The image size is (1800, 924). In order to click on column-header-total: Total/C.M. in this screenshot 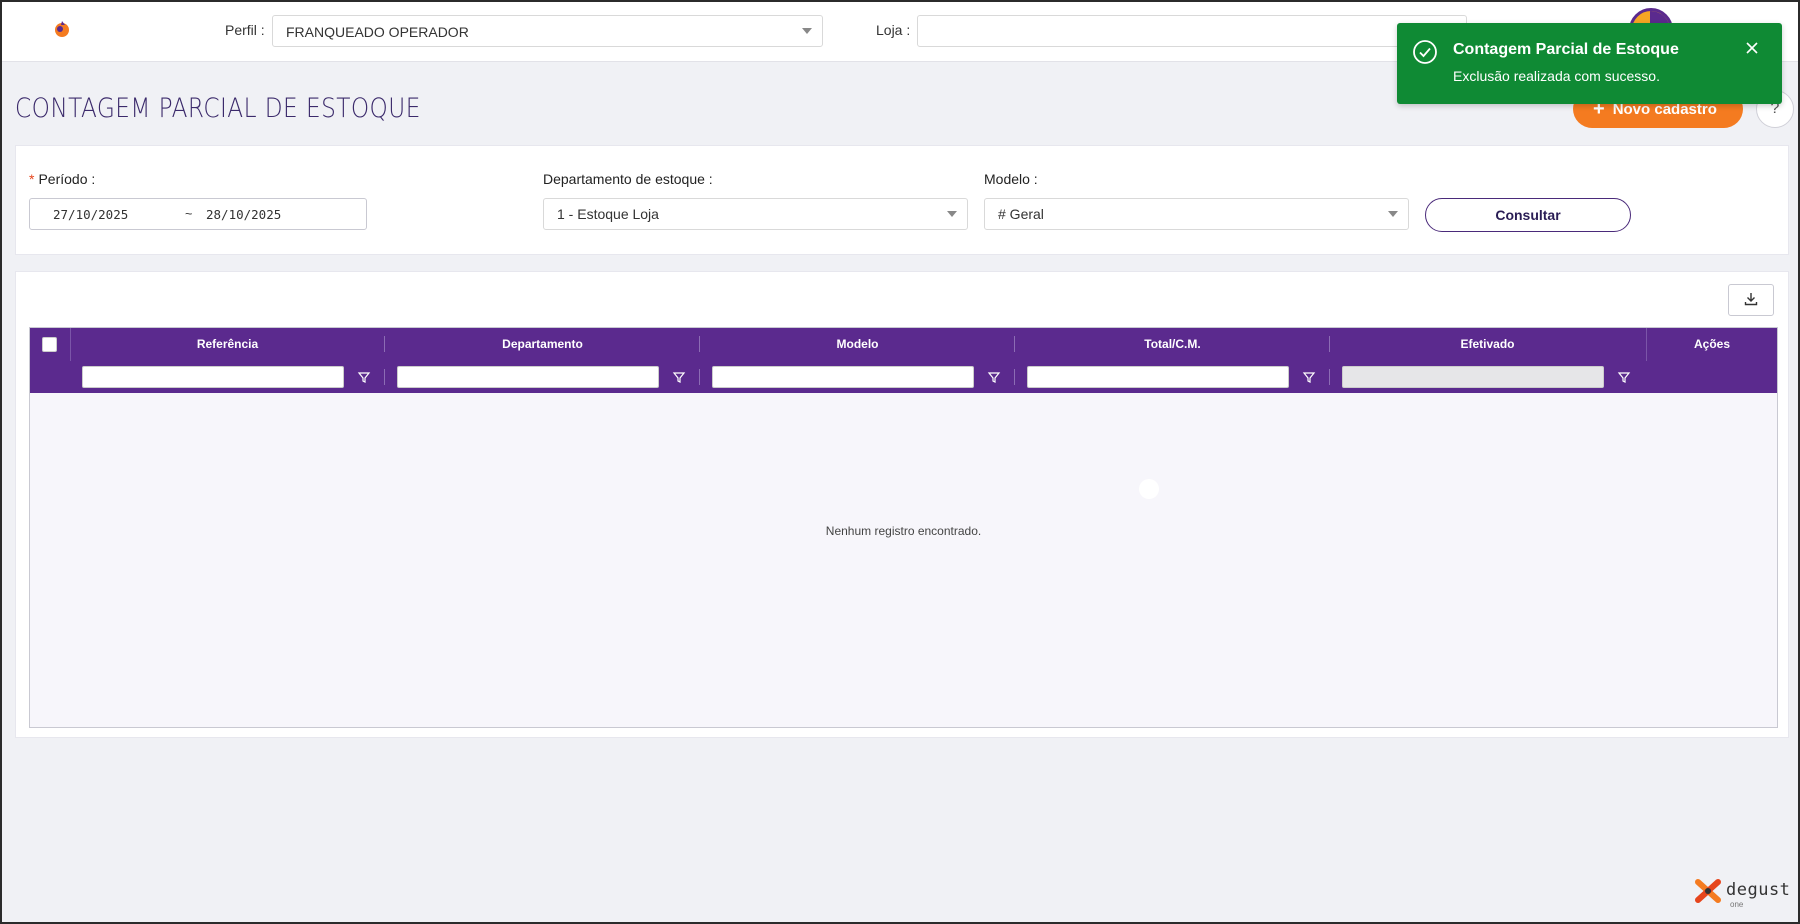, I will do `click(1172, 344)`.